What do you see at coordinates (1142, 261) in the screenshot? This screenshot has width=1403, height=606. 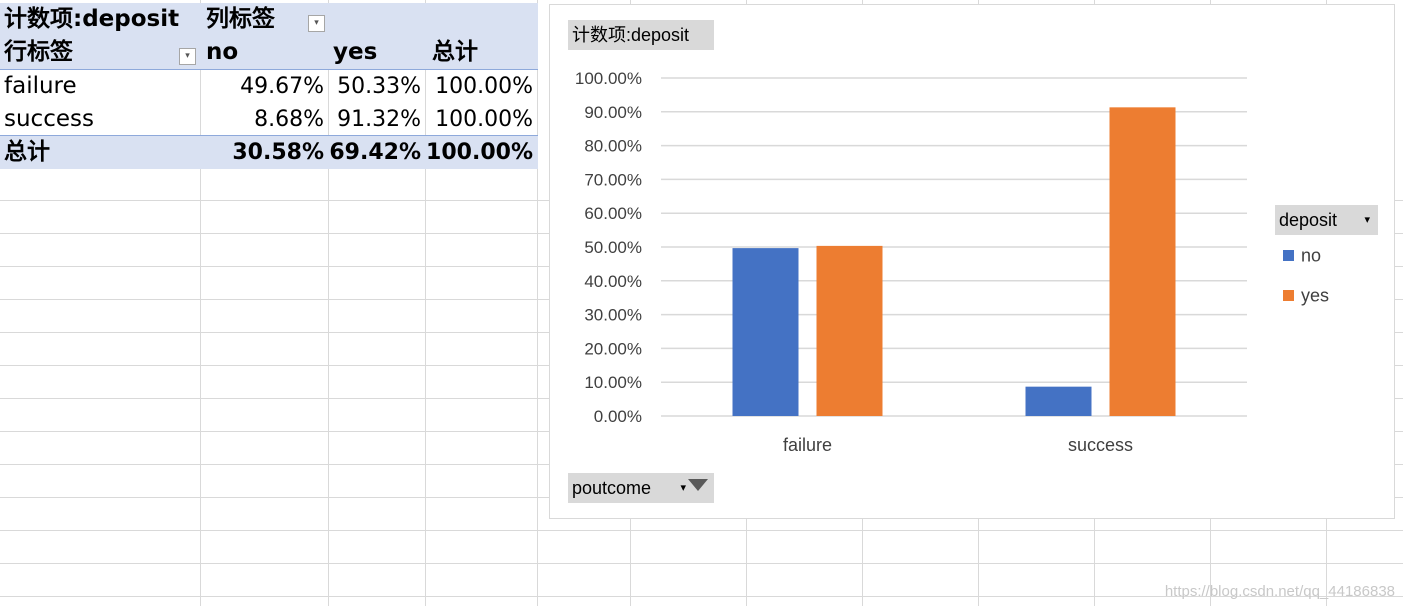 I see `bar-yes-success` at bounding box center [1142, 261].